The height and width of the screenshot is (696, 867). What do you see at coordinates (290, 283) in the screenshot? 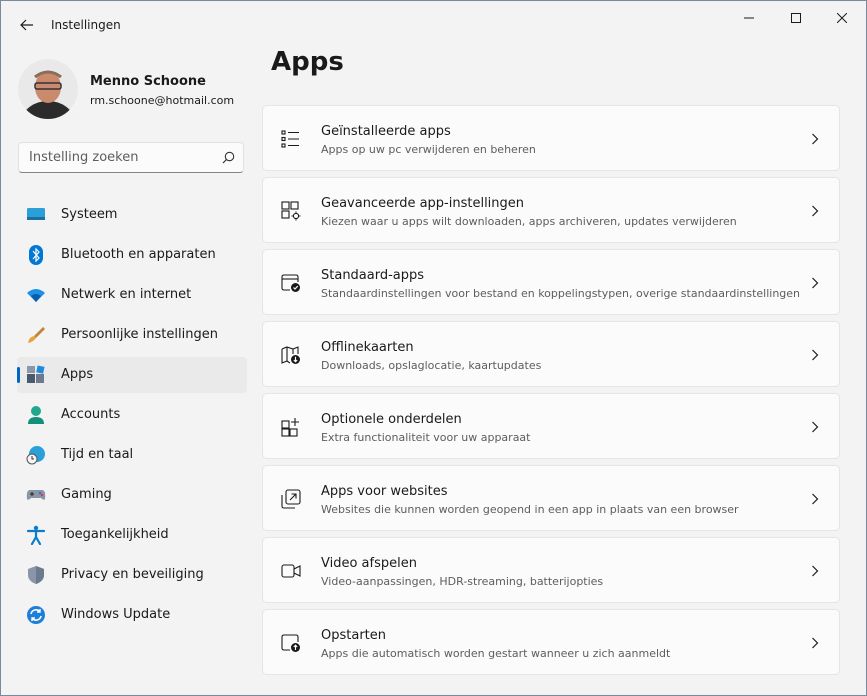
I see `default-apps-icon` at bounding box center [290, 283].